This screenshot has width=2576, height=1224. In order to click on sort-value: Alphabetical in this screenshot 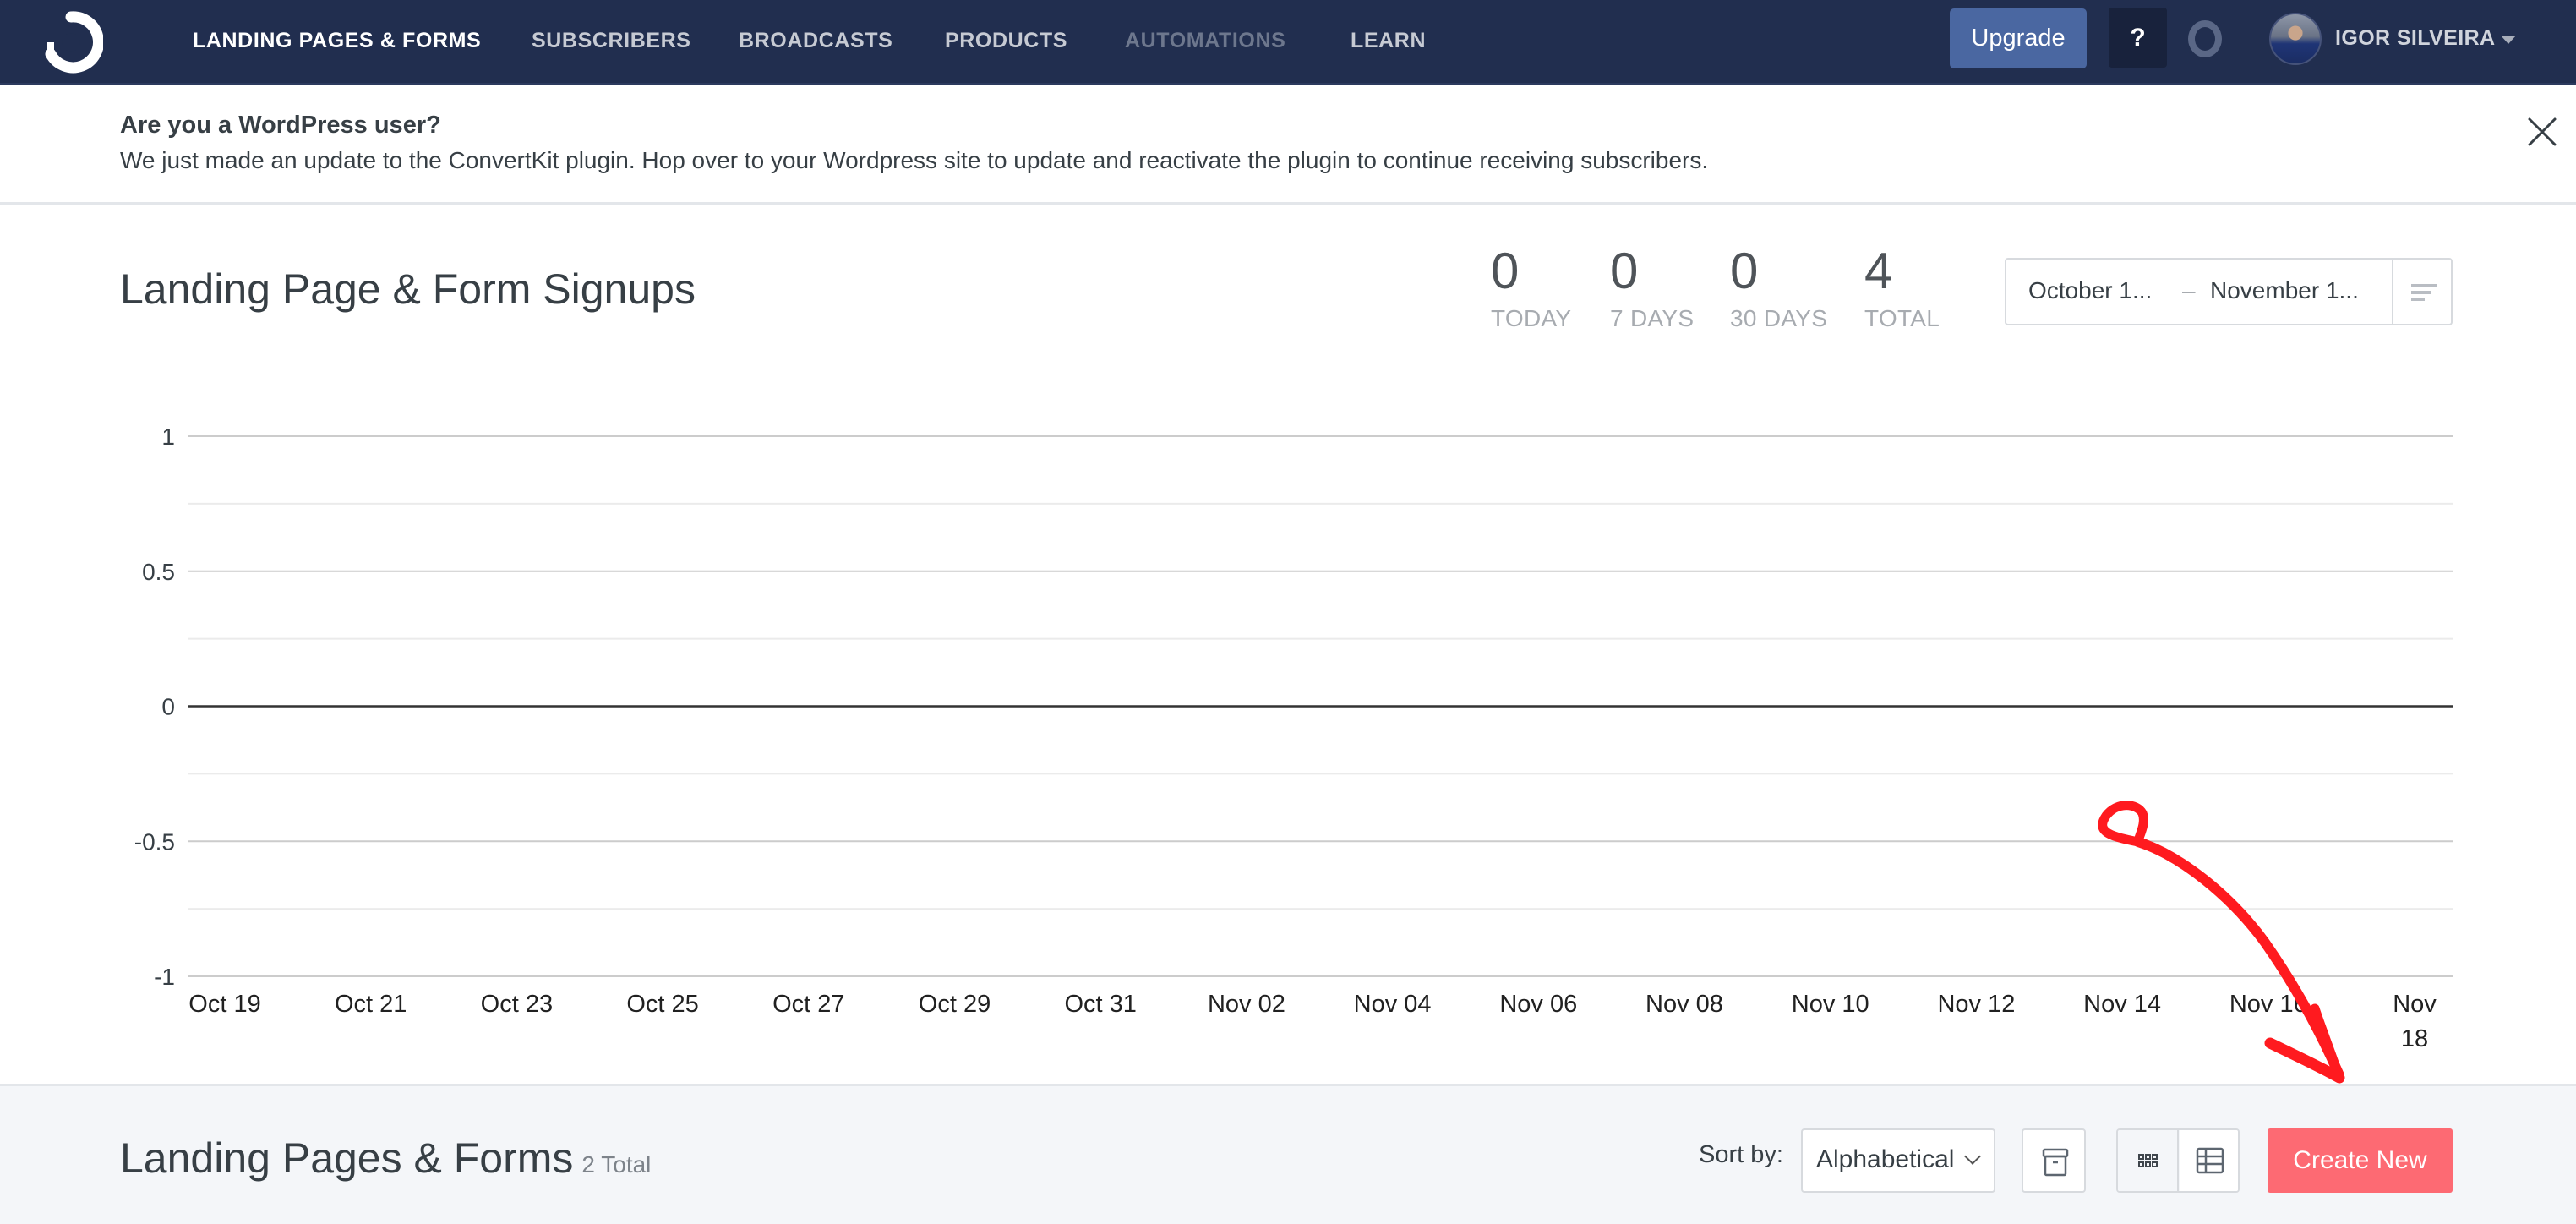, I will do `click(1885, 1159)`.